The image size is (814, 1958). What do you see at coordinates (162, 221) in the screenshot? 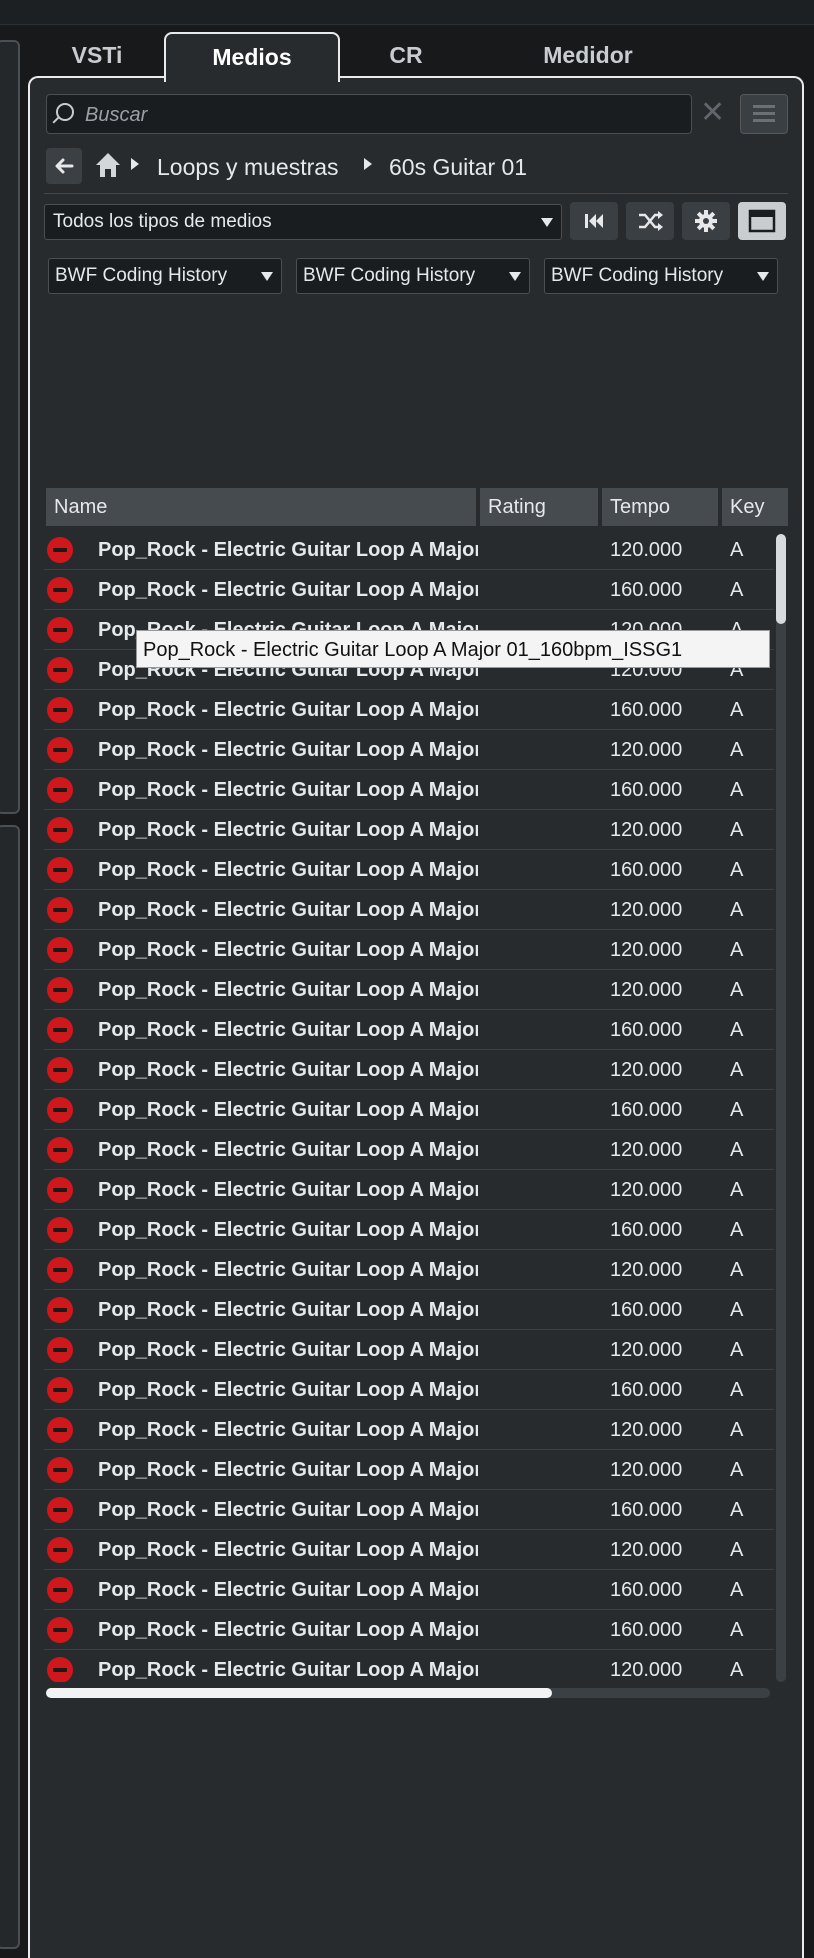
I see `media-type-value: Todos los tipos de medios` at bounding box center [162, 221].